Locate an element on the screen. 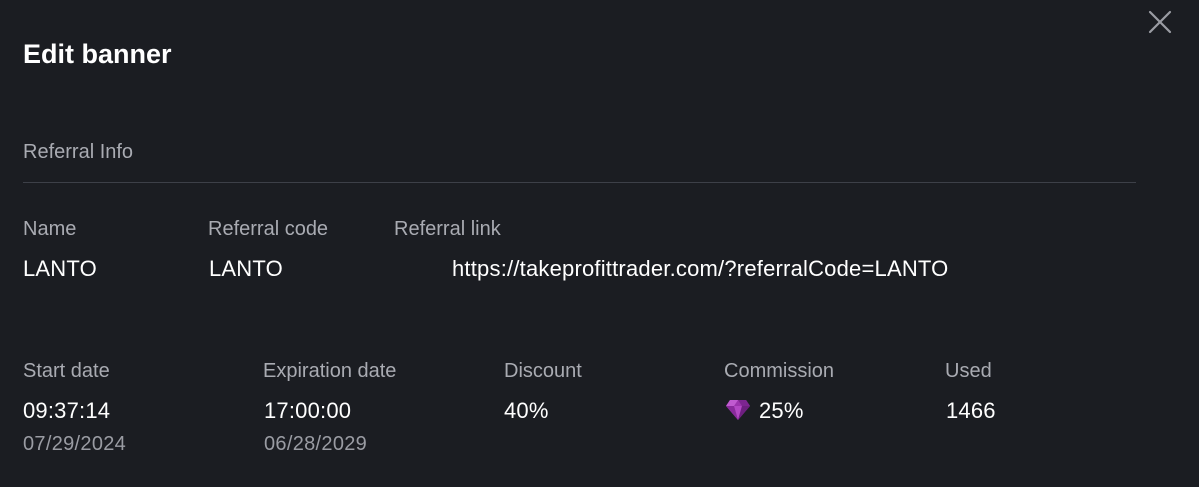 The image size is (1199, 487). section-title-referral-info: Referral Info is located at coordinates (78, 152).